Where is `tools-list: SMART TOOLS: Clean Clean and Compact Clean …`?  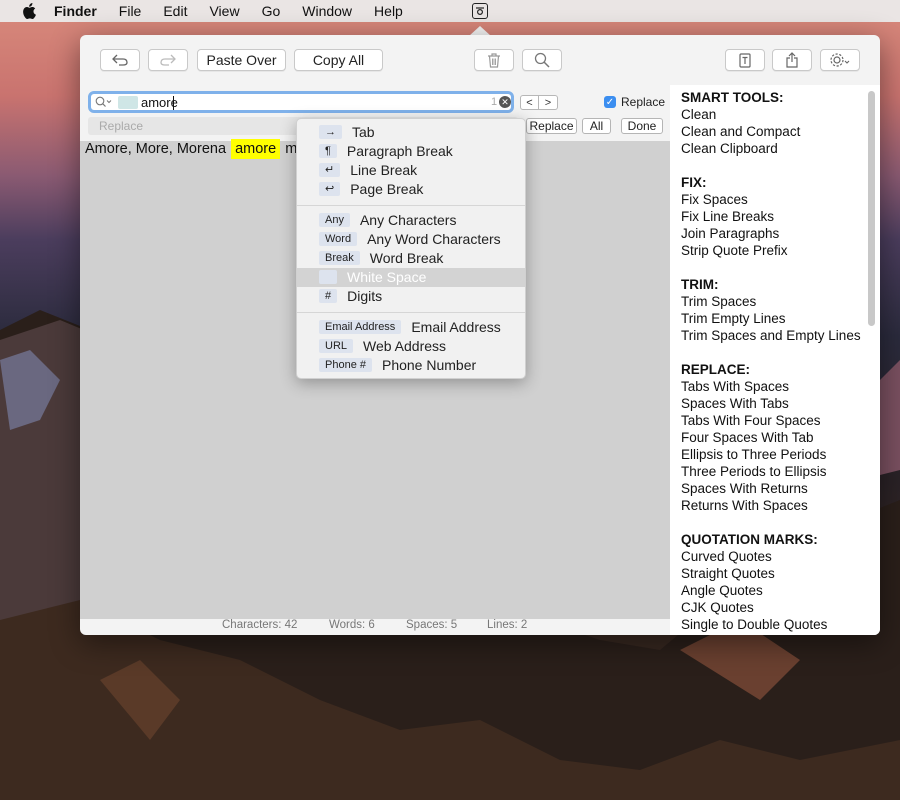
tools-list: SMART TOOLS: Clean Clean and Compact Clean … is located at coordinates (771, 362).